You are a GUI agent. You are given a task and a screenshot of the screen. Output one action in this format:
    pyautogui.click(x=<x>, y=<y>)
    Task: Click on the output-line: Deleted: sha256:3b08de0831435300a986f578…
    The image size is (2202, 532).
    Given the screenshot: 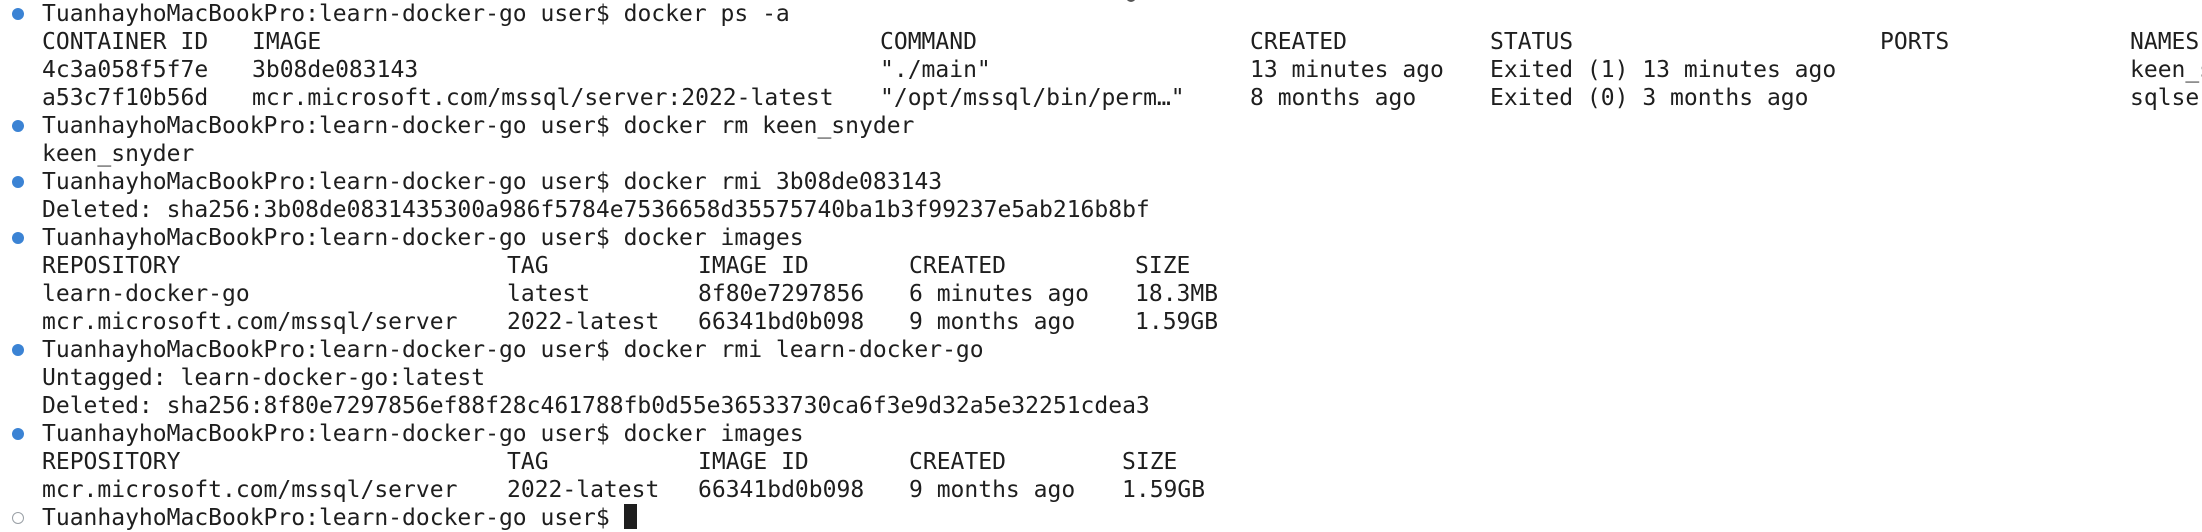 What is the action you would take?
    pyautogui.click(x=596, y=210)
    